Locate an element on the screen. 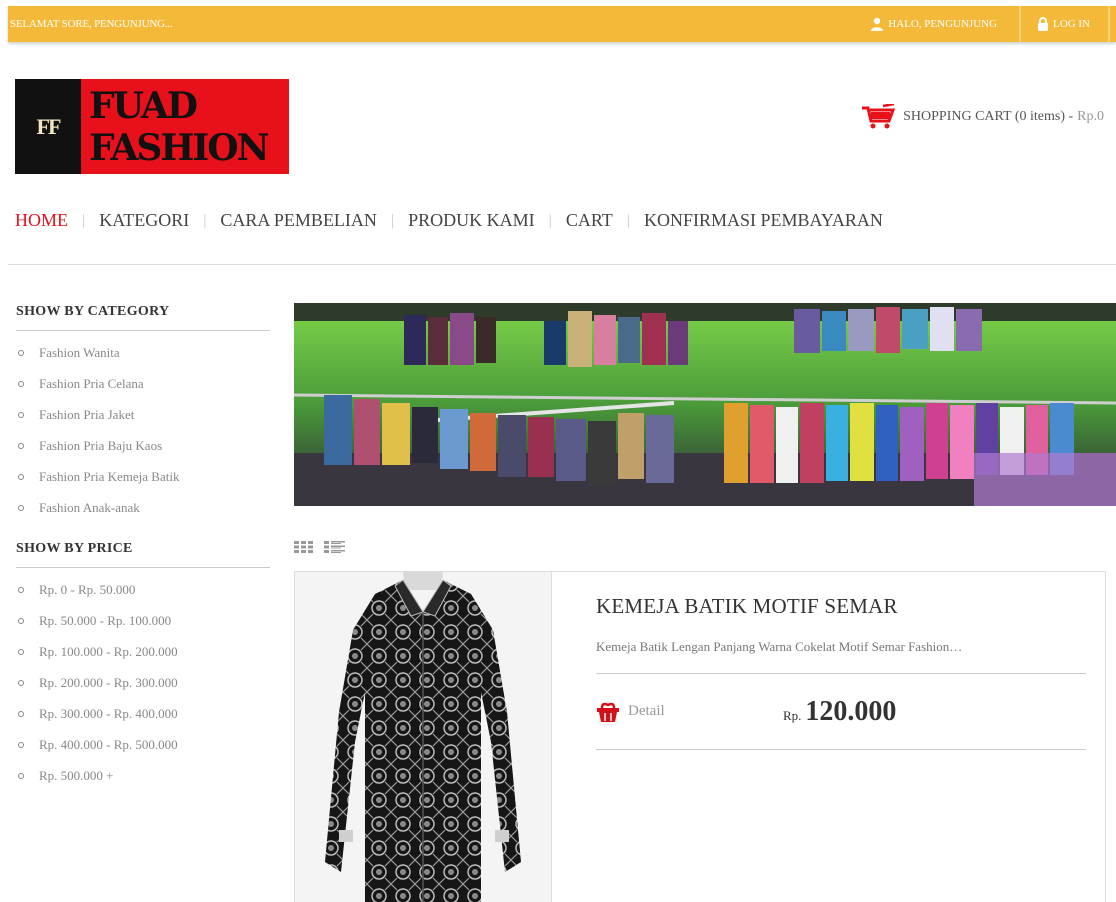  price-item: Rp. 500.000 + is located at coordinates (143, 783).